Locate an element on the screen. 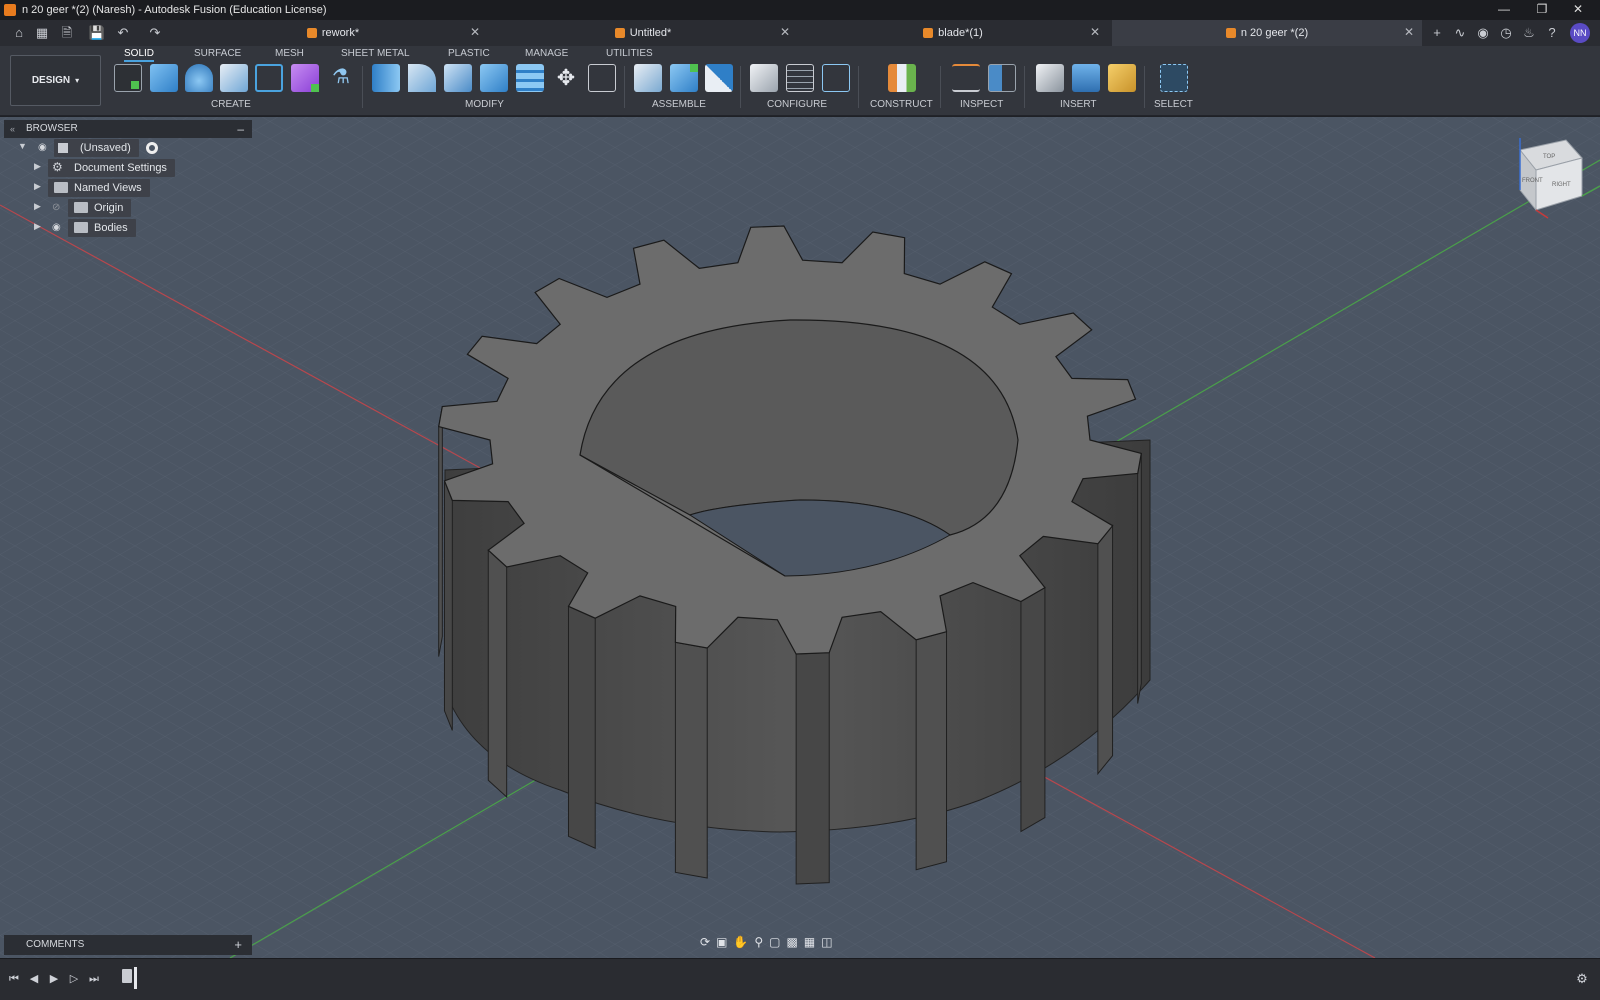 The width and height of the screenshot is (1600, 1000). grid-settings-icon: ▦ is located at coordinates (809, 942).